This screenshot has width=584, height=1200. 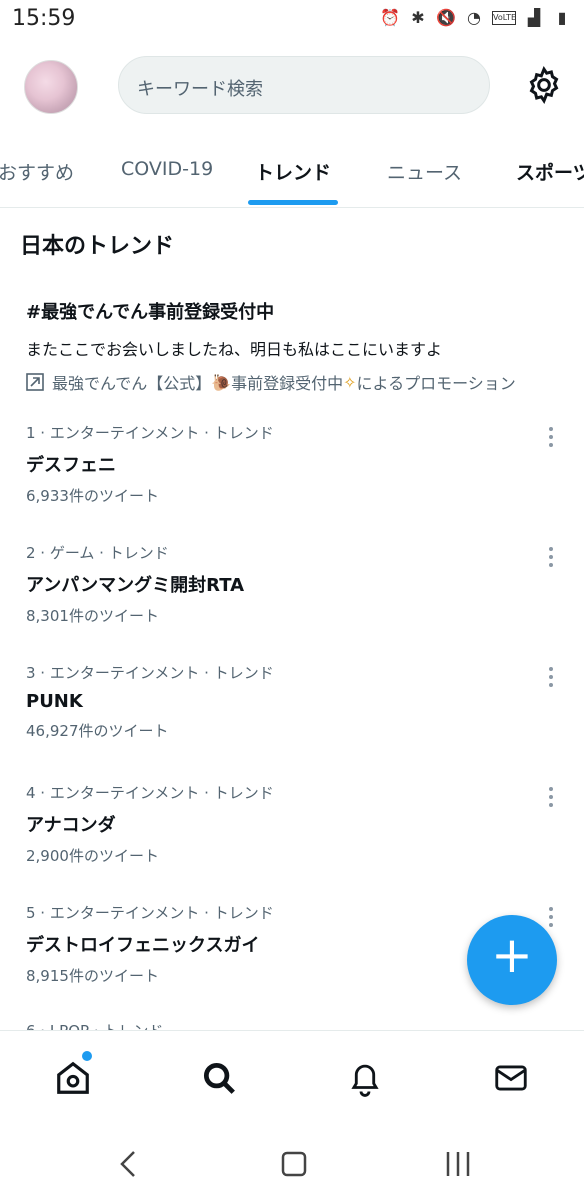 What do you see at coordinates (562, 17) in the screenshot?
I see `battery-icon: ▮` at bounding box center [562, 17].